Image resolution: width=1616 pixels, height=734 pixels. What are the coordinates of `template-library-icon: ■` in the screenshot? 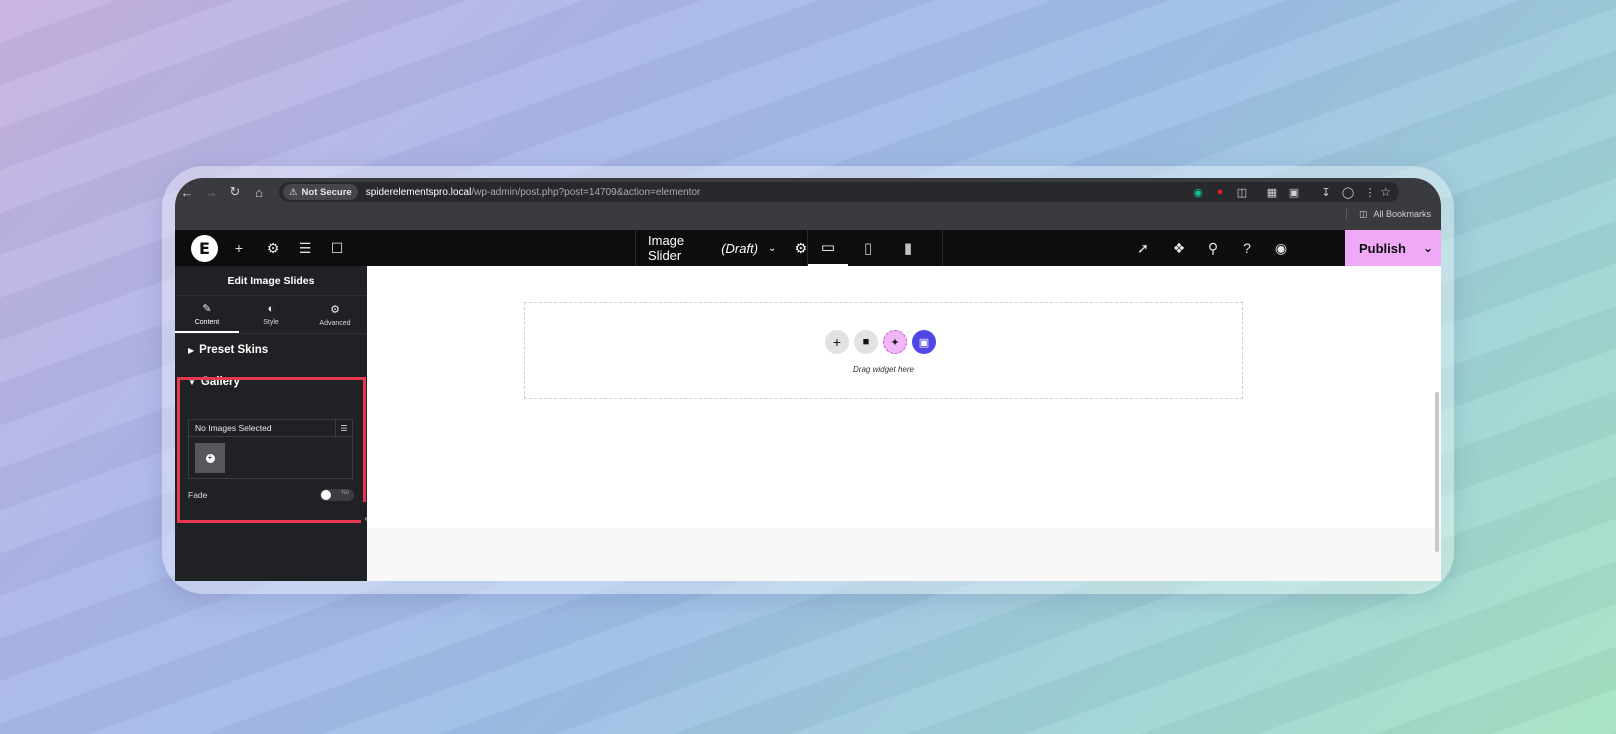 It's located at (866, 342).